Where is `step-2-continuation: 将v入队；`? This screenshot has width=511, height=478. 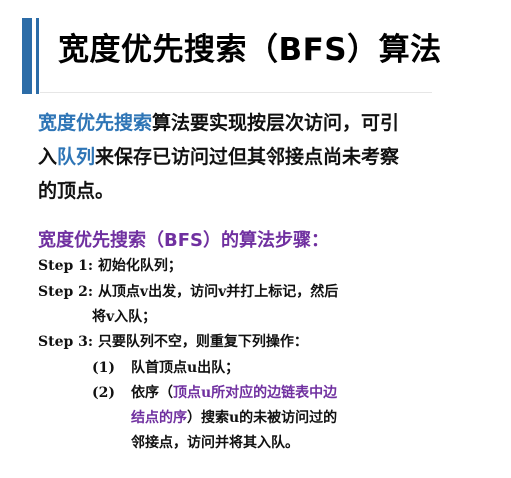
step-2-continuation: 将v入队； is located at coordinates (124, 317).